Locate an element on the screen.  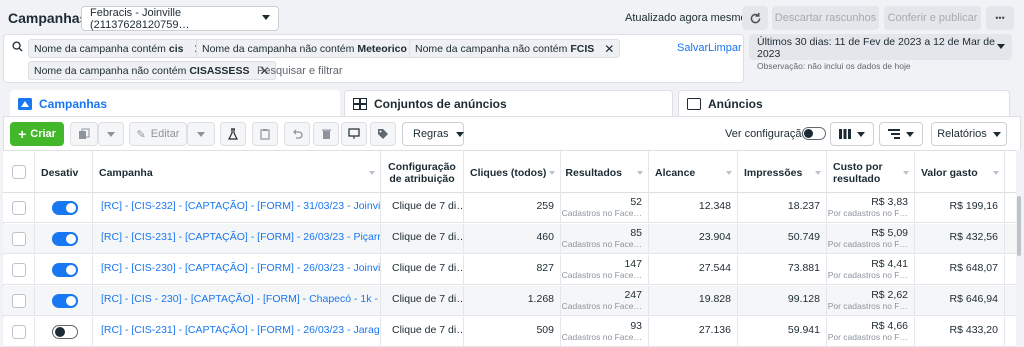
scrollbar-thumb is located at coordinates (1019, 226).